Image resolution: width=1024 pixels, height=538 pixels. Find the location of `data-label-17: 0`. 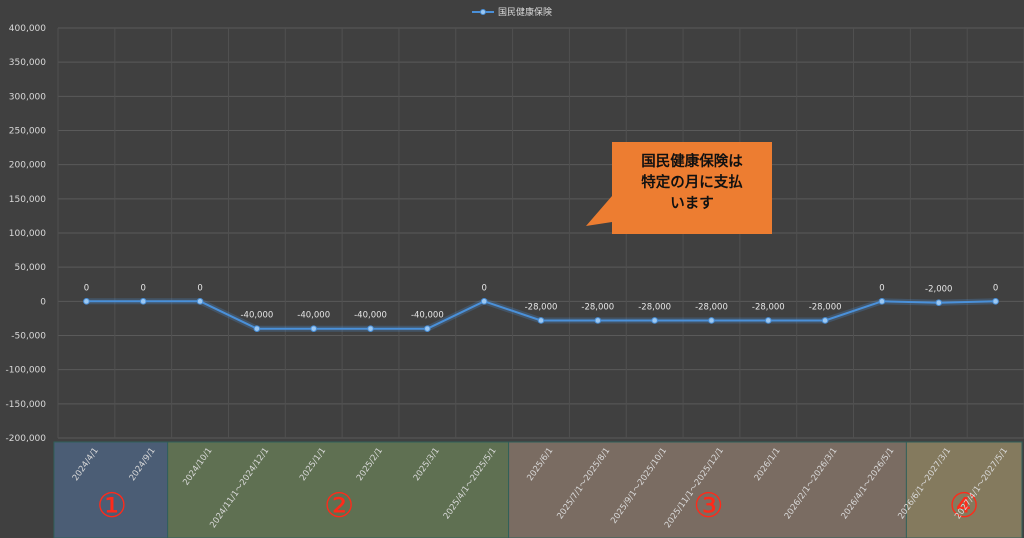

data-label-17: 0 is located at coordinates (995, 288).